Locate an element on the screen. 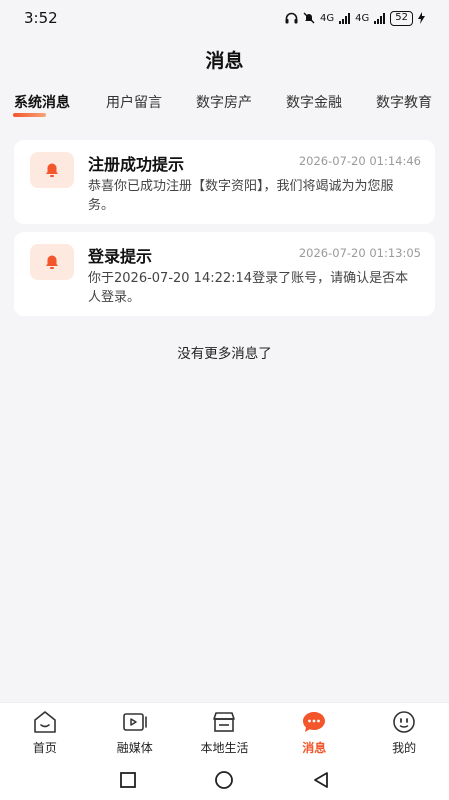  battery-icon: 52 is located at coordinates (401, 18).